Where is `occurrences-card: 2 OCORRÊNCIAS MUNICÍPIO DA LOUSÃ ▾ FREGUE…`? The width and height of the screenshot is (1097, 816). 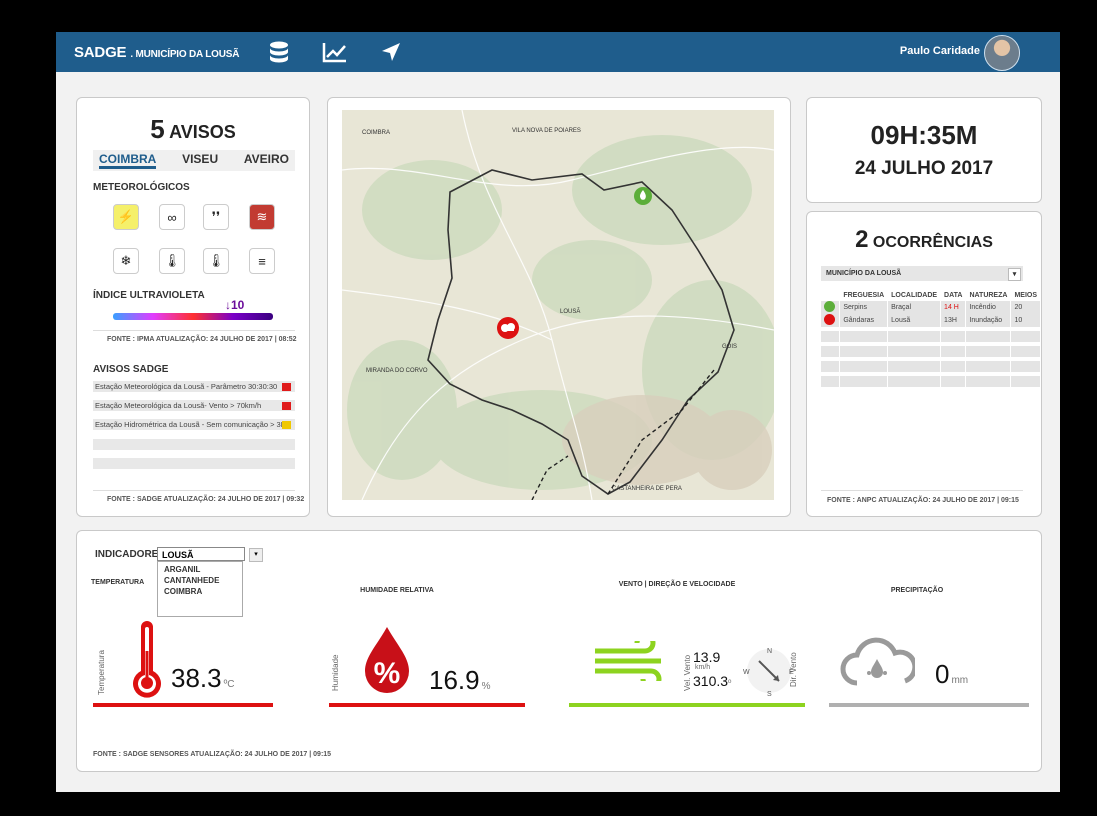 occurrences-card: 2 OCORRÊNCIAS MUNICÍPIO DA LOUSÃ ▾ FREGUE… is located at coordinates (924, 364).